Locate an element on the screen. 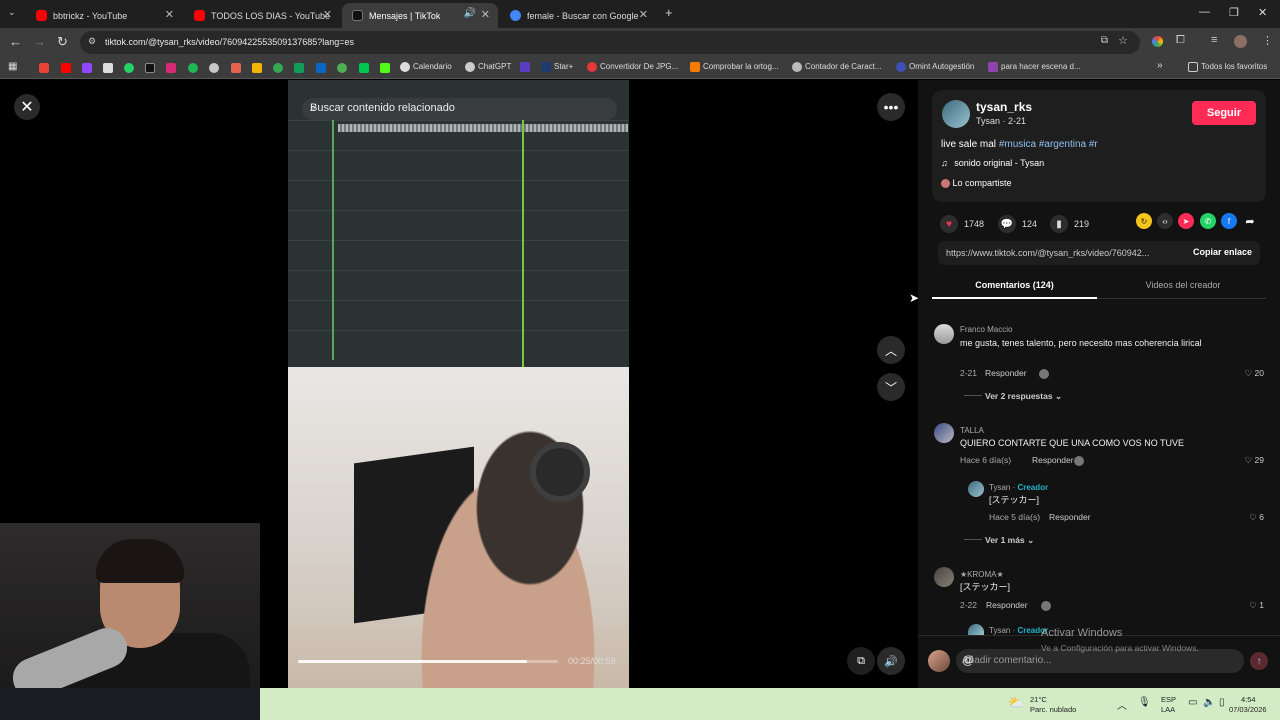 The width and height of the screenshot is (1280, 720). minimize-icon: — is located at coordinates (1204, 12).